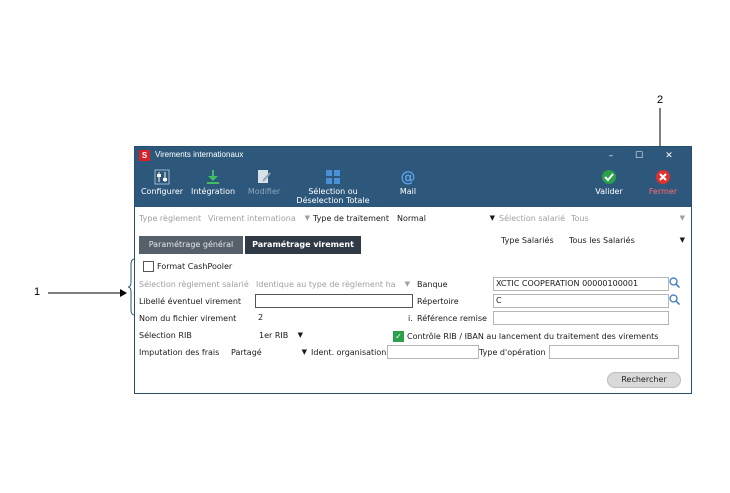 The image size is (730, 493). Describe the element at coordinates (162, 191) in the screenshot. I see `configurer-label: Configurer` at that location.